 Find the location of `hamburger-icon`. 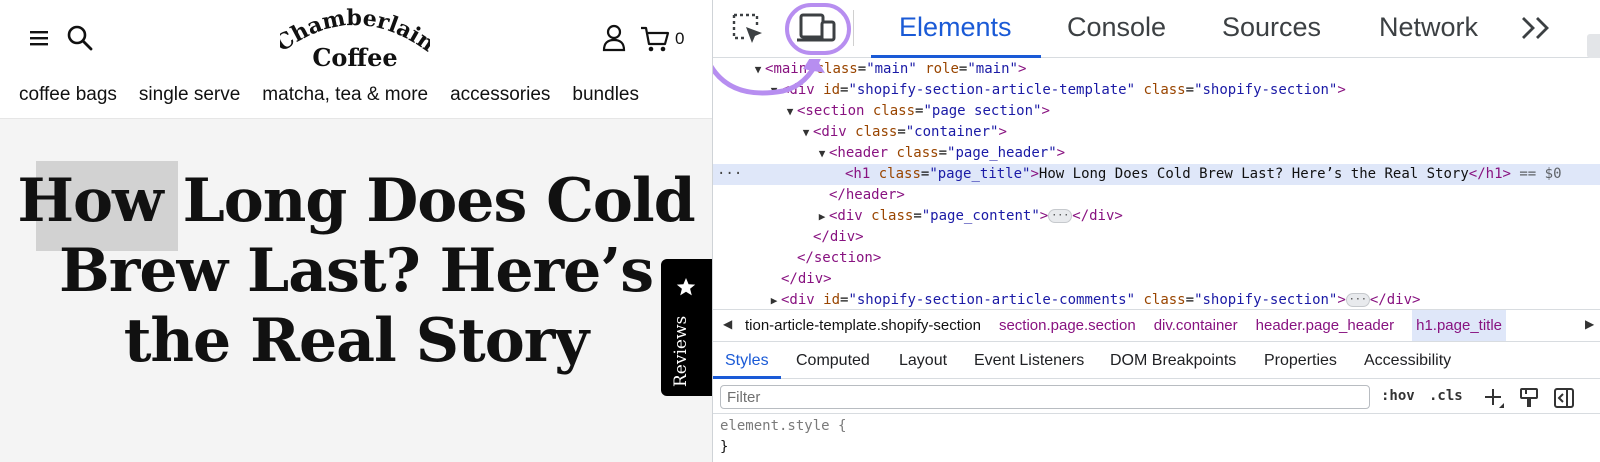

hamburger-icon is located at coordinates (40, 38).